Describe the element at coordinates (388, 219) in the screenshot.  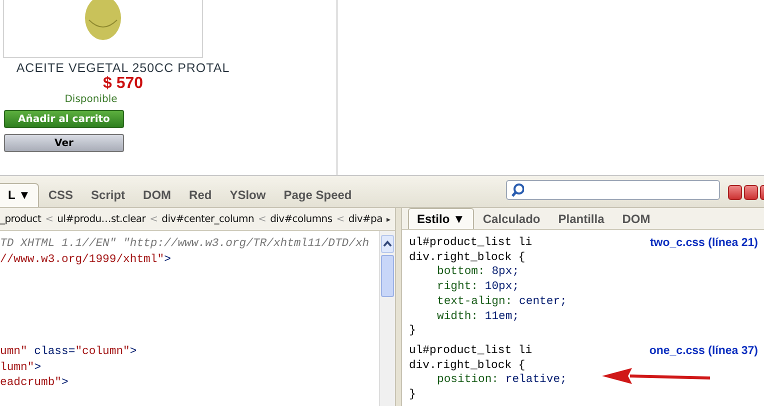
I see `more-icon: ▸` at that location.